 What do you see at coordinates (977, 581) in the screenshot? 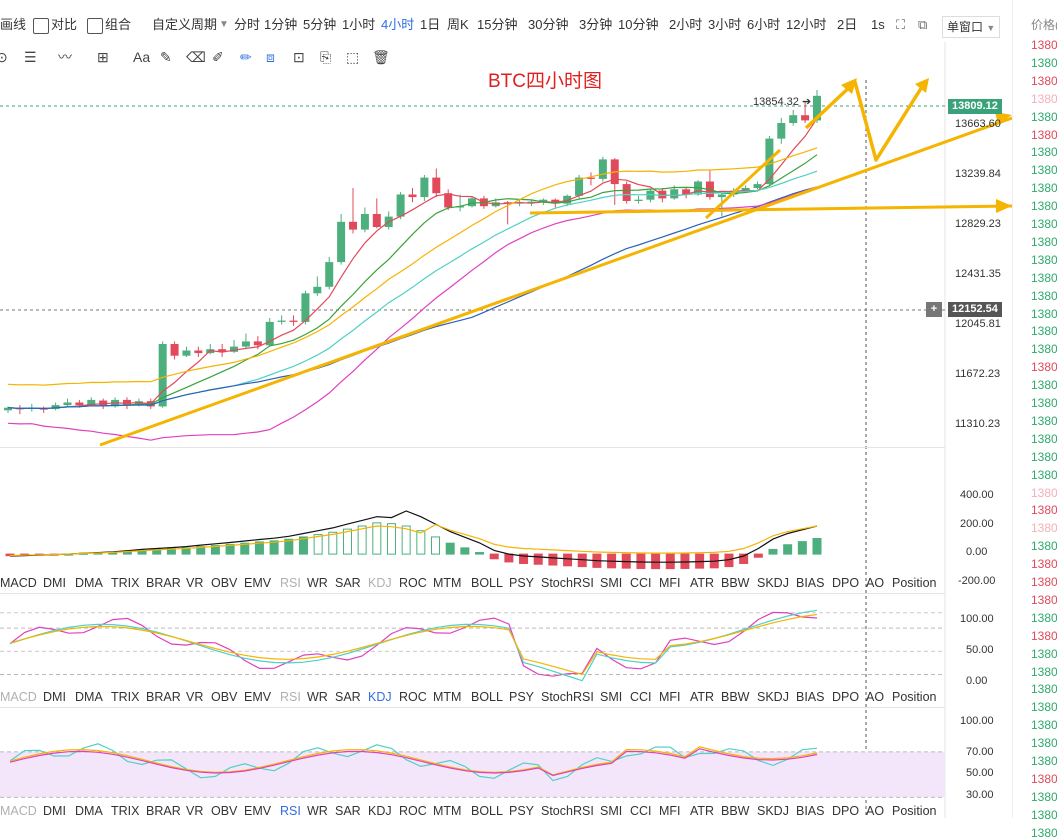
I see `macd-tick: -200.00` at bounding box center [977, 581].